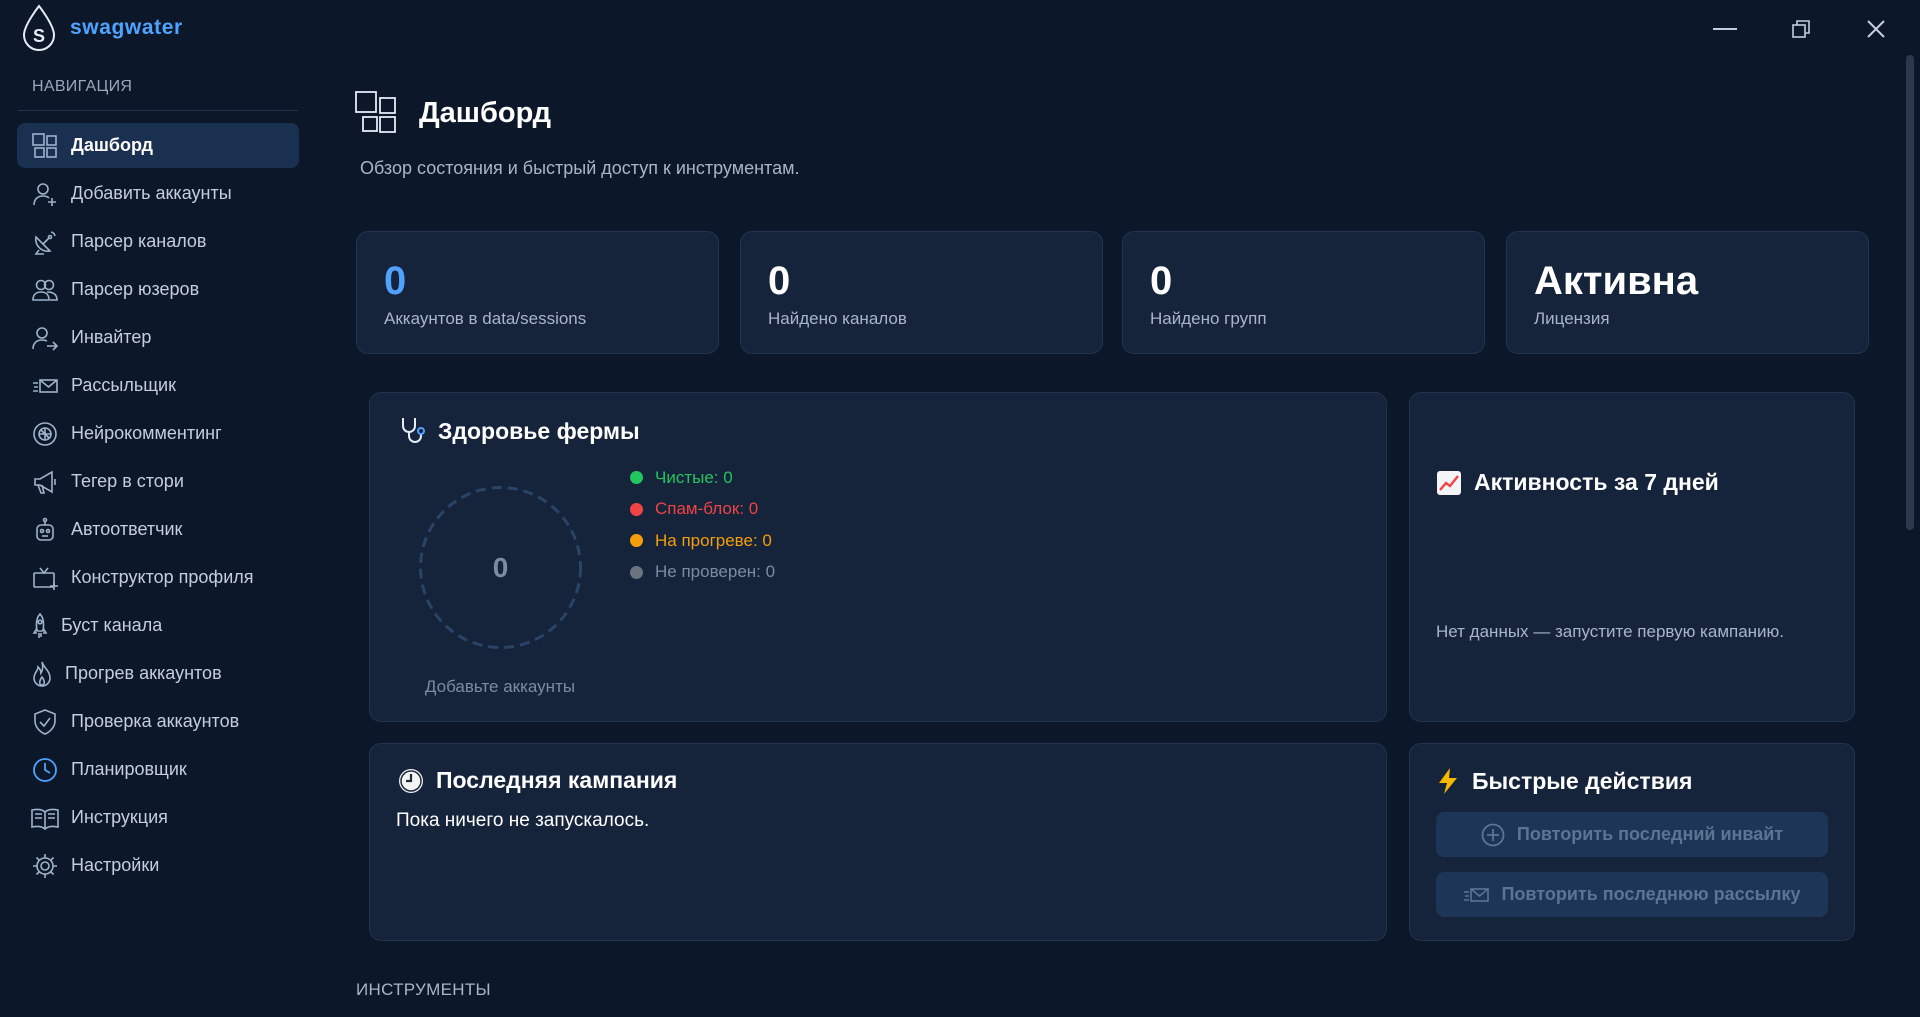 This screenshot has width=1920, height=1017. I want to click on sidebar-item-mailer: Рассыльщик, so click(158, 385).